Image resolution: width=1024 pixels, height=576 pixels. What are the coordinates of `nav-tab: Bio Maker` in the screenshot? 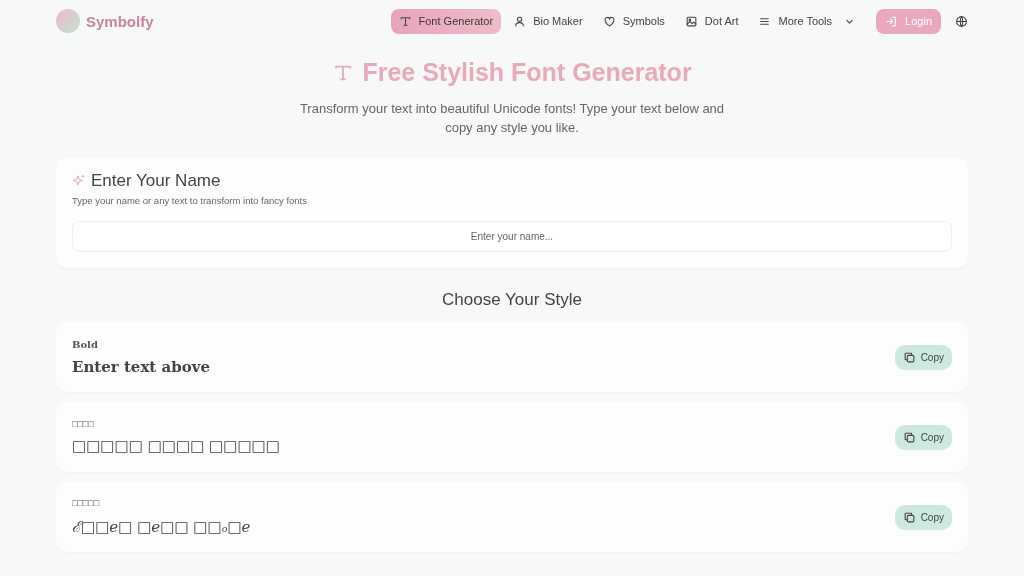 It's located at (548, 21).